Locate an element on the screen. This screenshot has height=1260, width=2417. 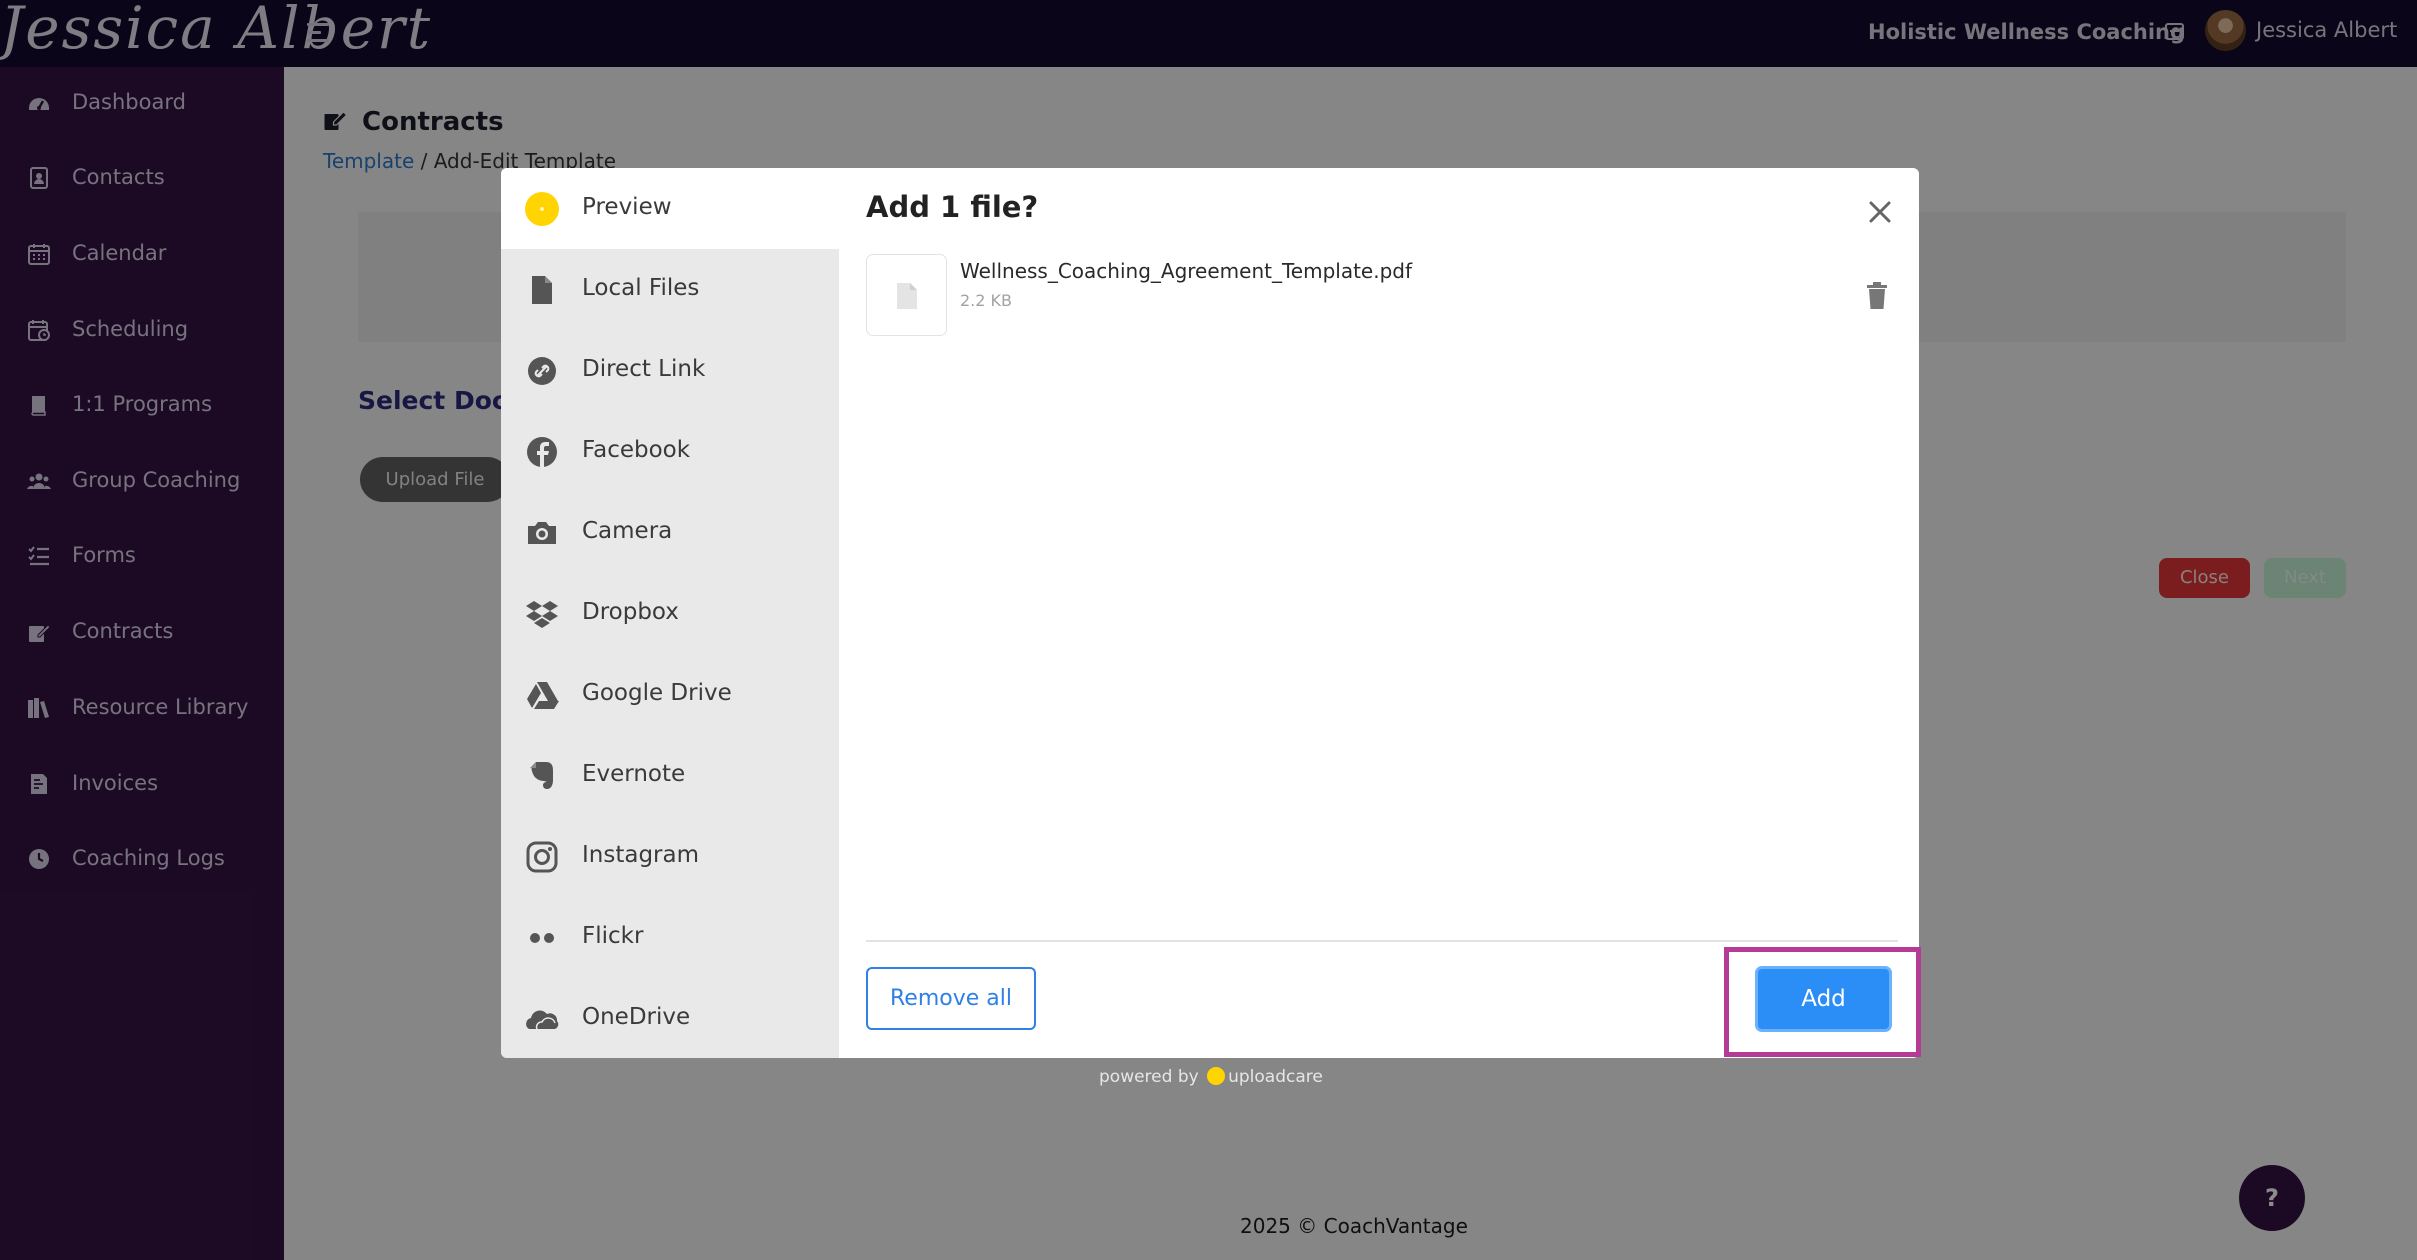
preview-dot-icon is located at coordinates (542, 209).